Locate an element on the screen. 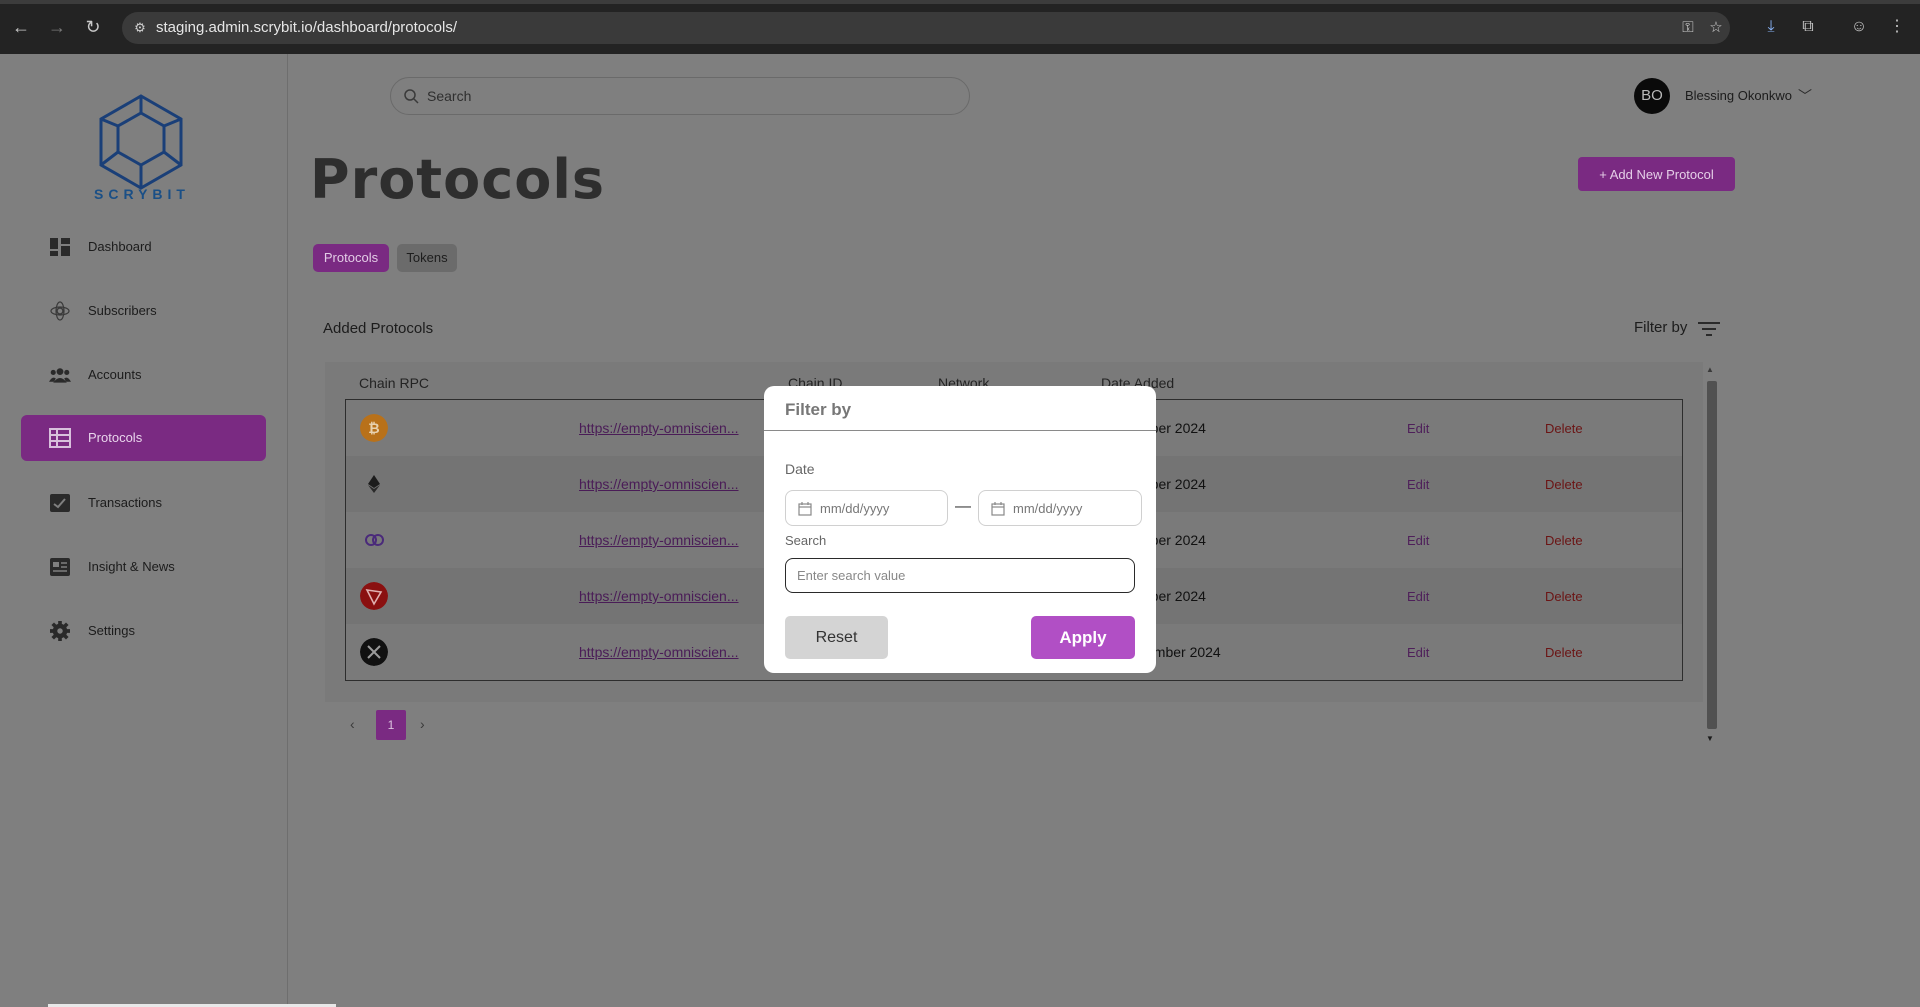 The image size is (1920, 1007). sidebar-item-transactions: Transactions is located at coordinates (143, 503).